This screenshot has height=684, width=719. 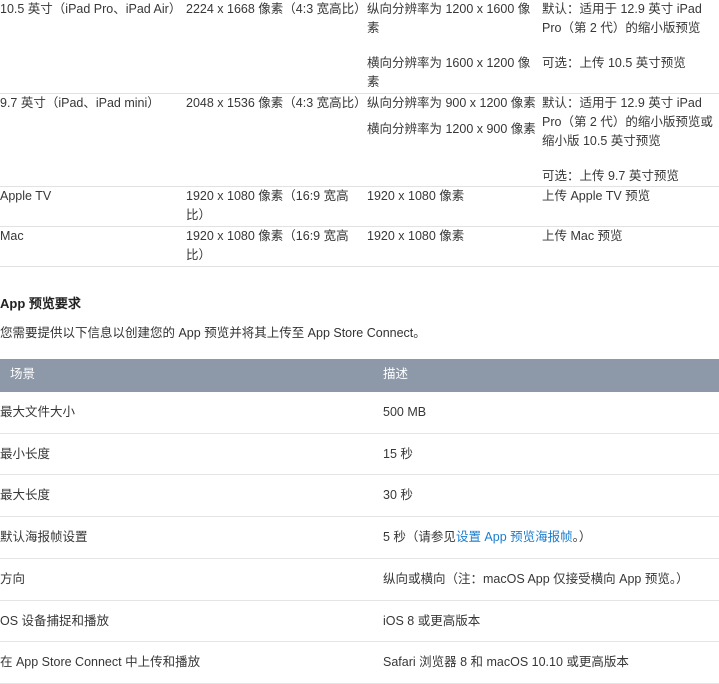 What do you see at coordinates (26, 196) in the screenshot?
I see `cell-text: Apple TV` at bounding box center [26, 196].